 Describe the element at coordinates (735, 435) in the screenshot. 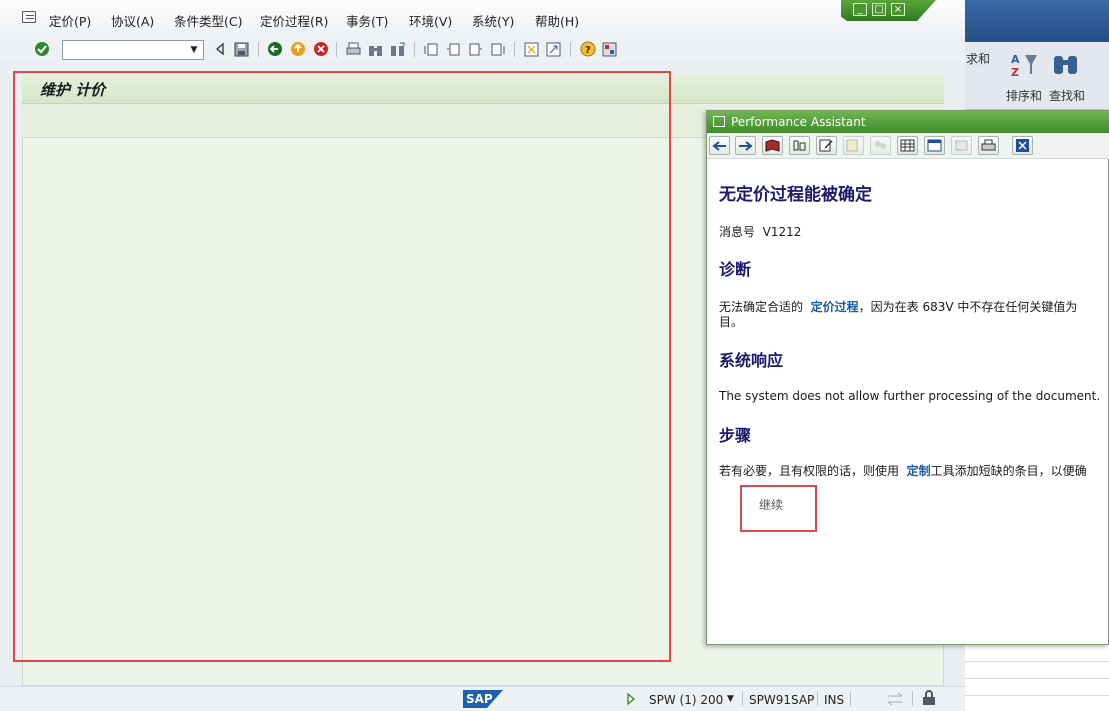

I see `procedure-heading: 步骤` at that location.